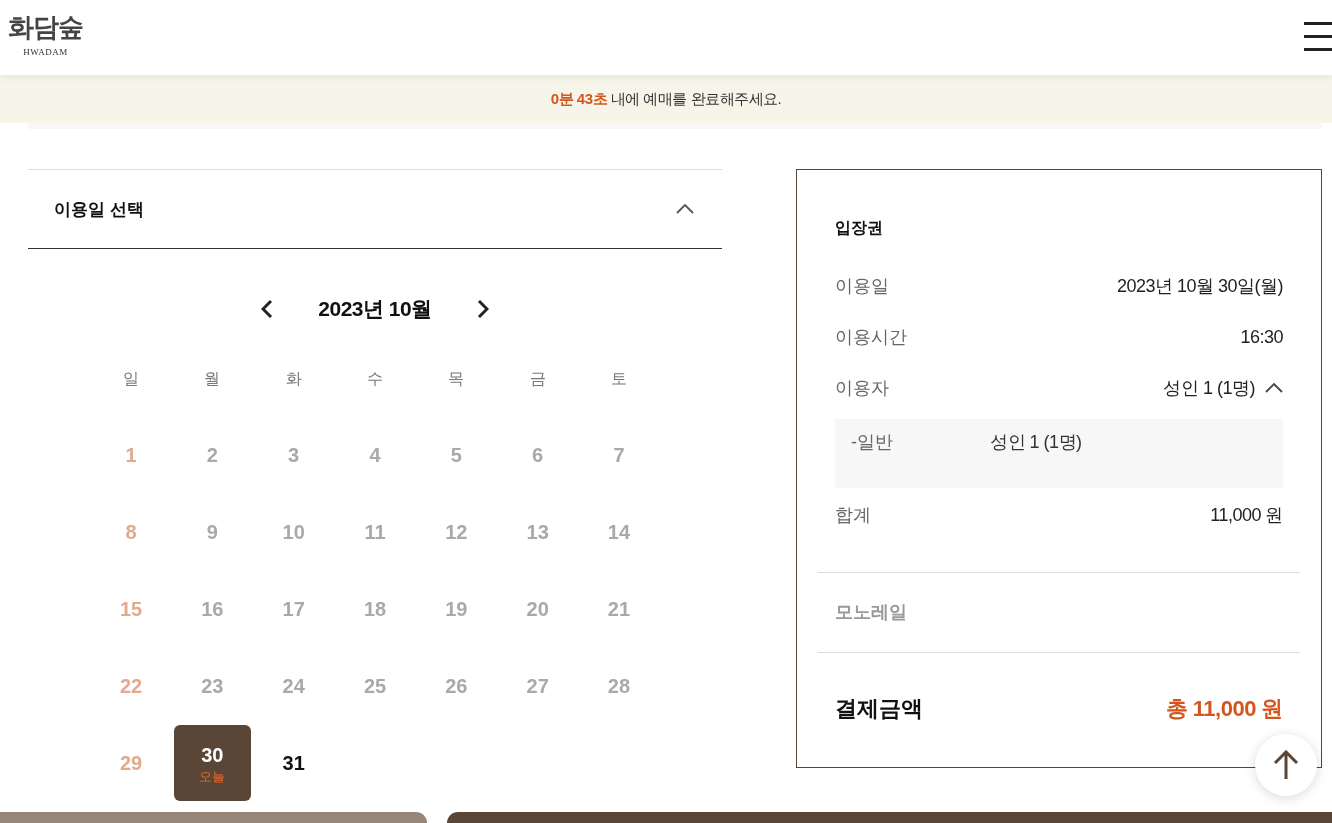 The width and height of the screenshot is (1332, 823). What do you see at coordinates (131, 763) in the screenshot?
I see `calendar-day: 29` at bounding box center [131, 763].